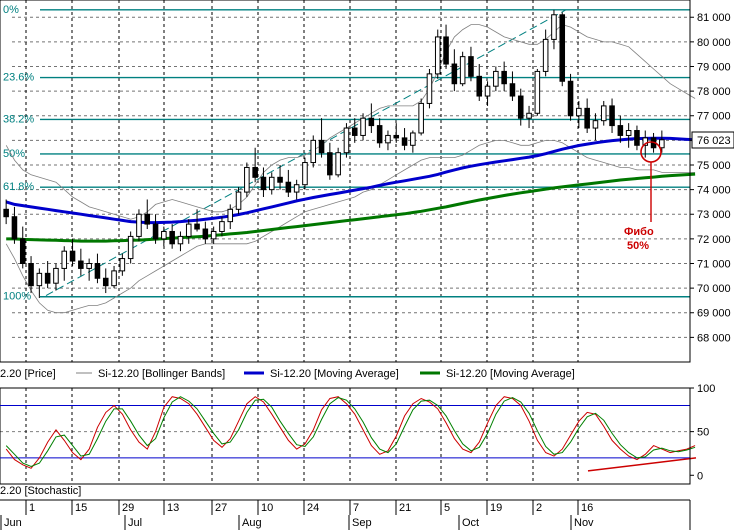  What do you see at coordinates (470, 523) in the screenshot?
I see `date-axis-month-label: Oct` at bounding box center [470, 523].